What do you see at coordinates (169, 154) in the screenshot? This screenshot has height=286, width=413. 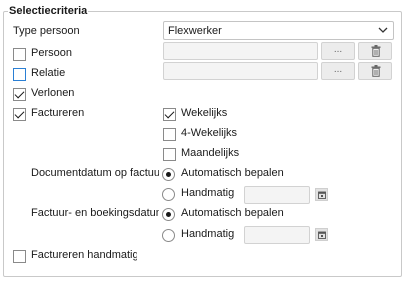 I see `maandelijks-checkbox` at bounding box center [169, 154].